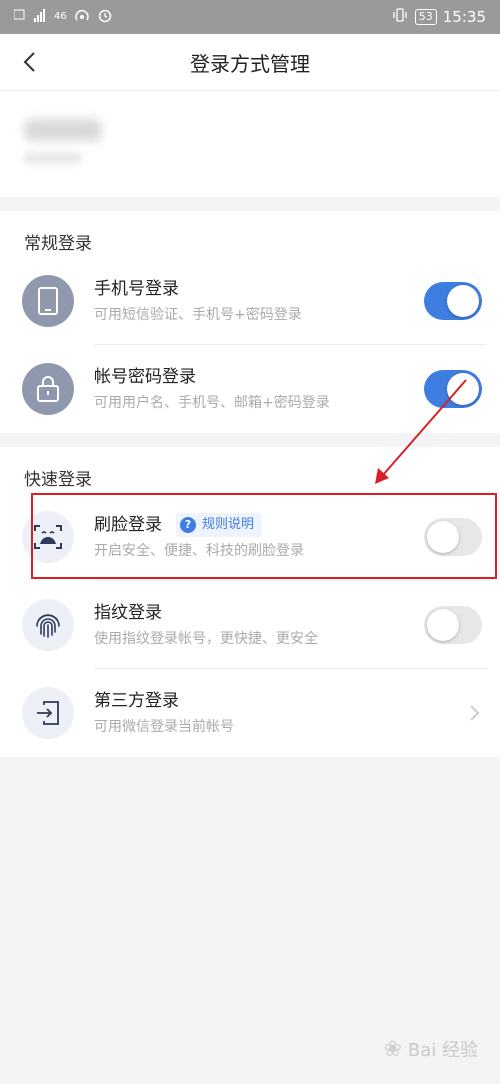 The height and width of the screenshot is (1084, 500). I want to click on alarm-icon, so click(105, 17).